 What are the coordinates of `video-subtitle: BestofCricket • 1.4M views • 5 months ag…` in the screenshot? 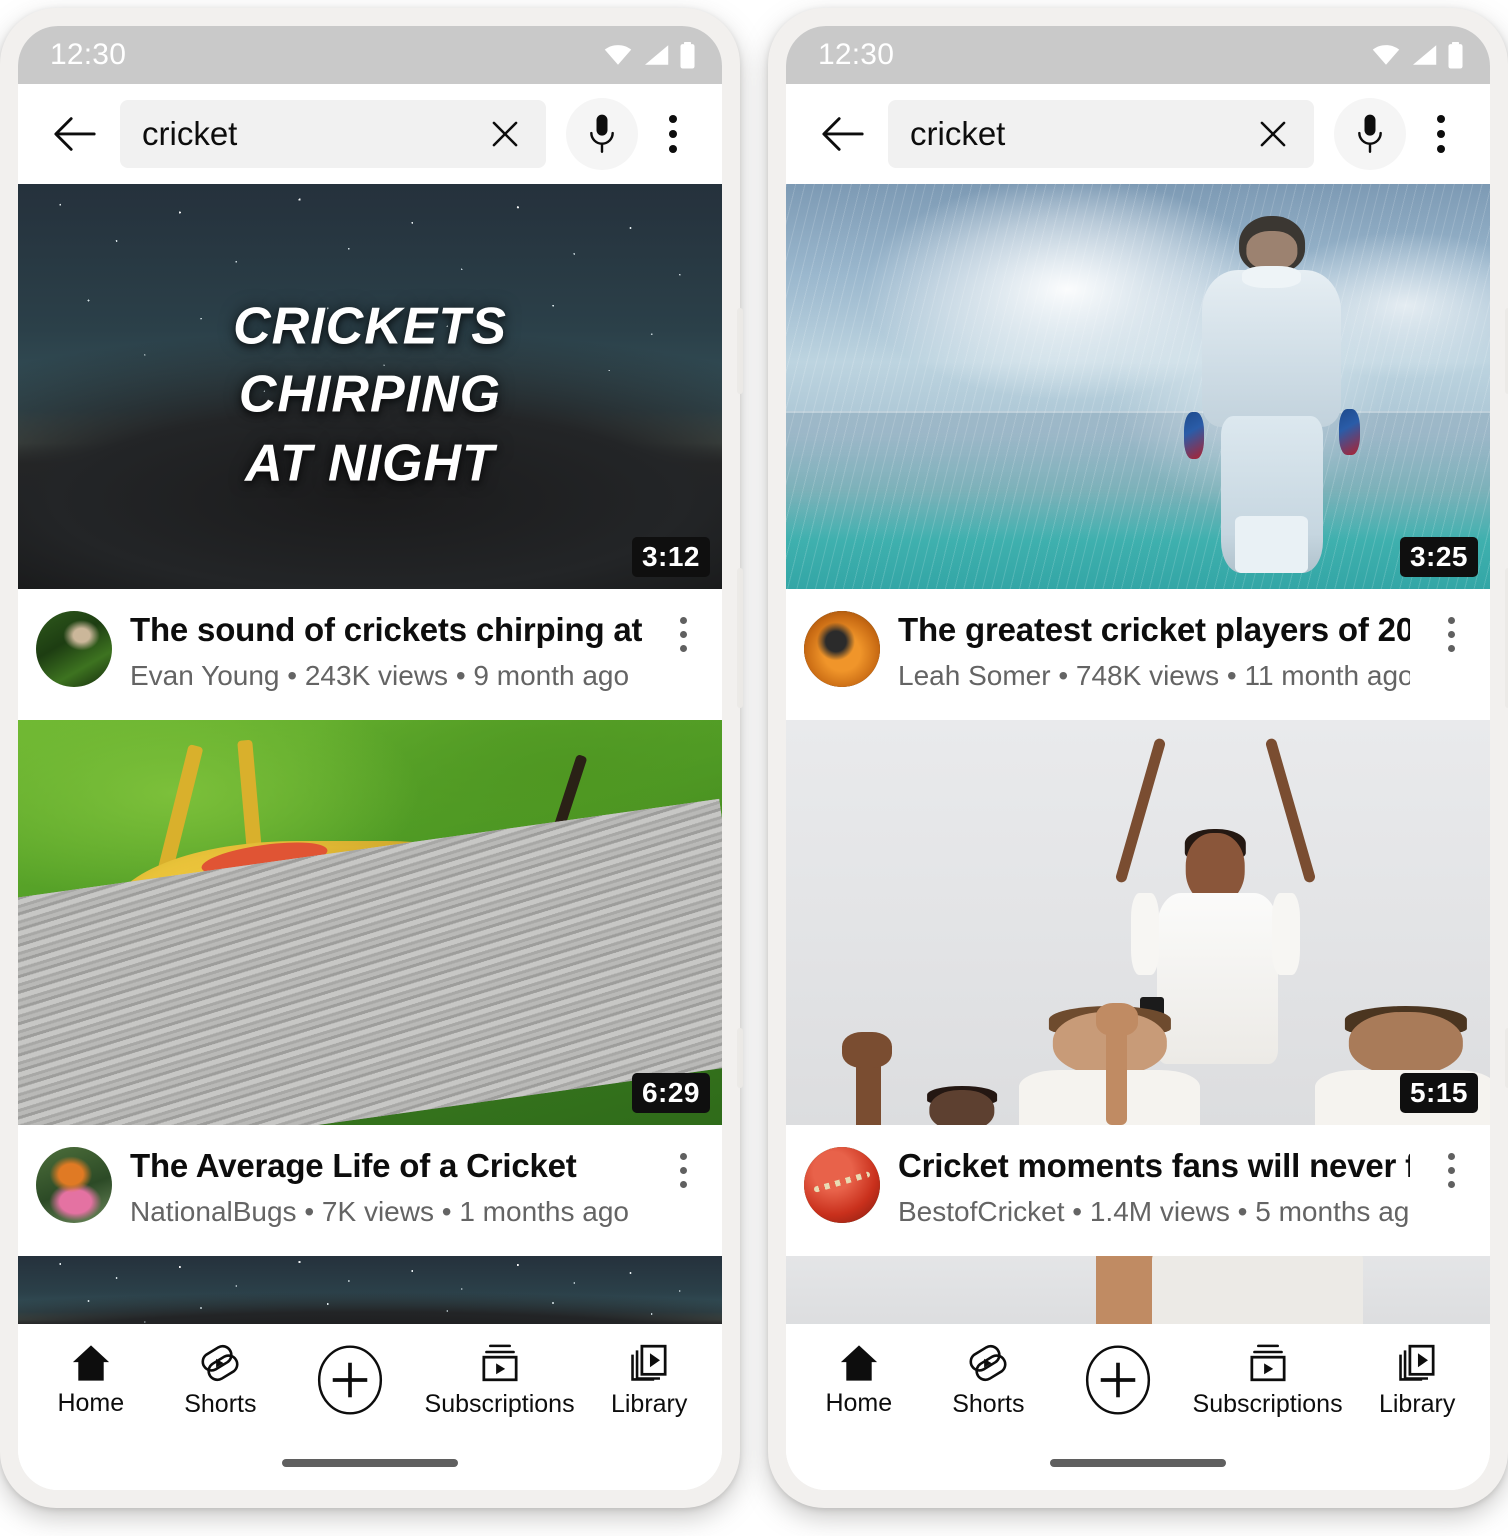 It's located at (1154, 1211).